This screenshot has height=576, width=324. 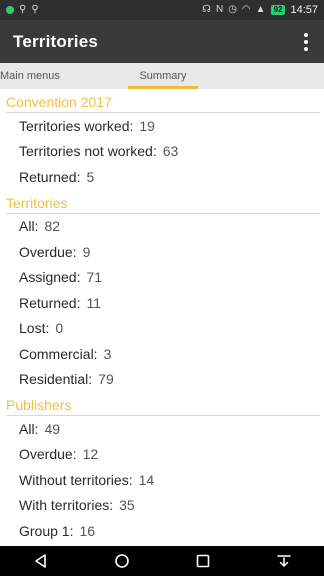 I want to click on tab-summary: Summary, so click(x=163, y=76).